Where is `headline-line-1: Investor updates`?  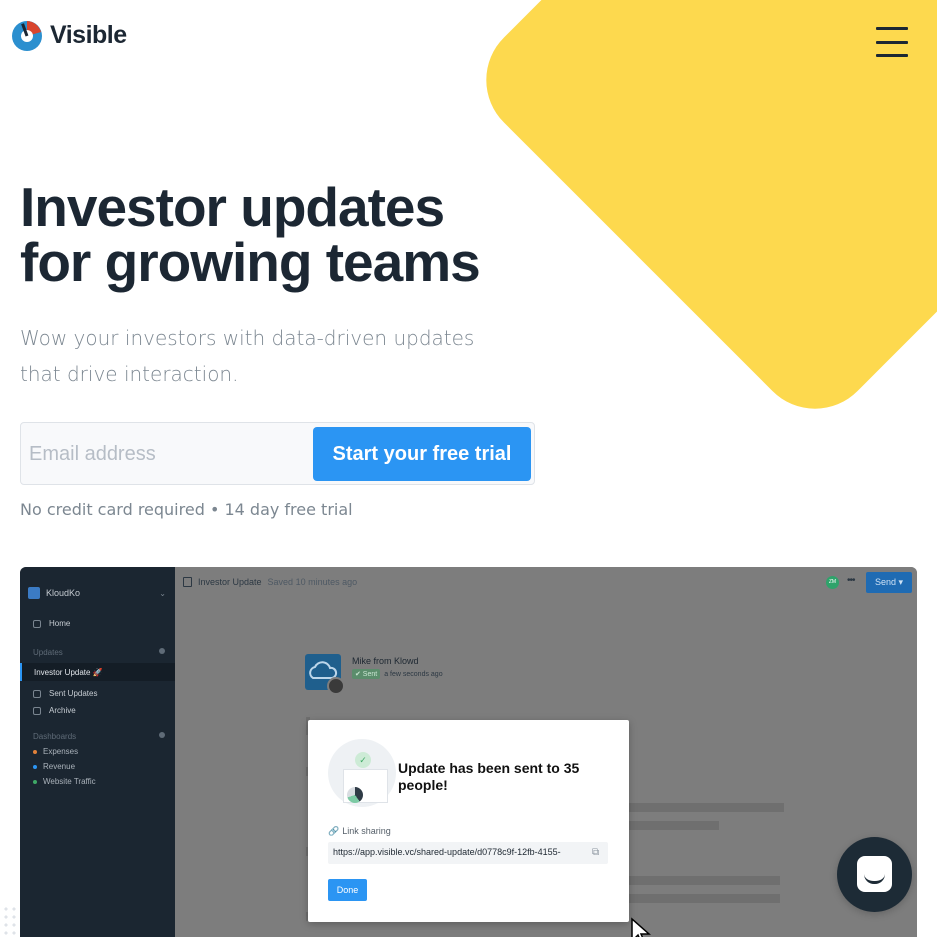 headline-line-1: Investor updates is located at coordinates (232, 207).